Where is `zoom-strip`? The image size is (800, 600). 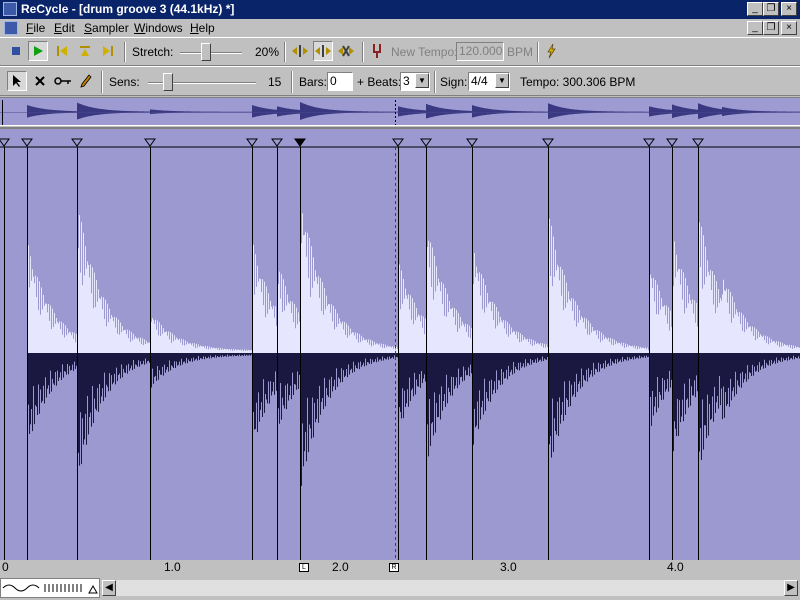
zoom-strip is located at coordinates (50, 588).